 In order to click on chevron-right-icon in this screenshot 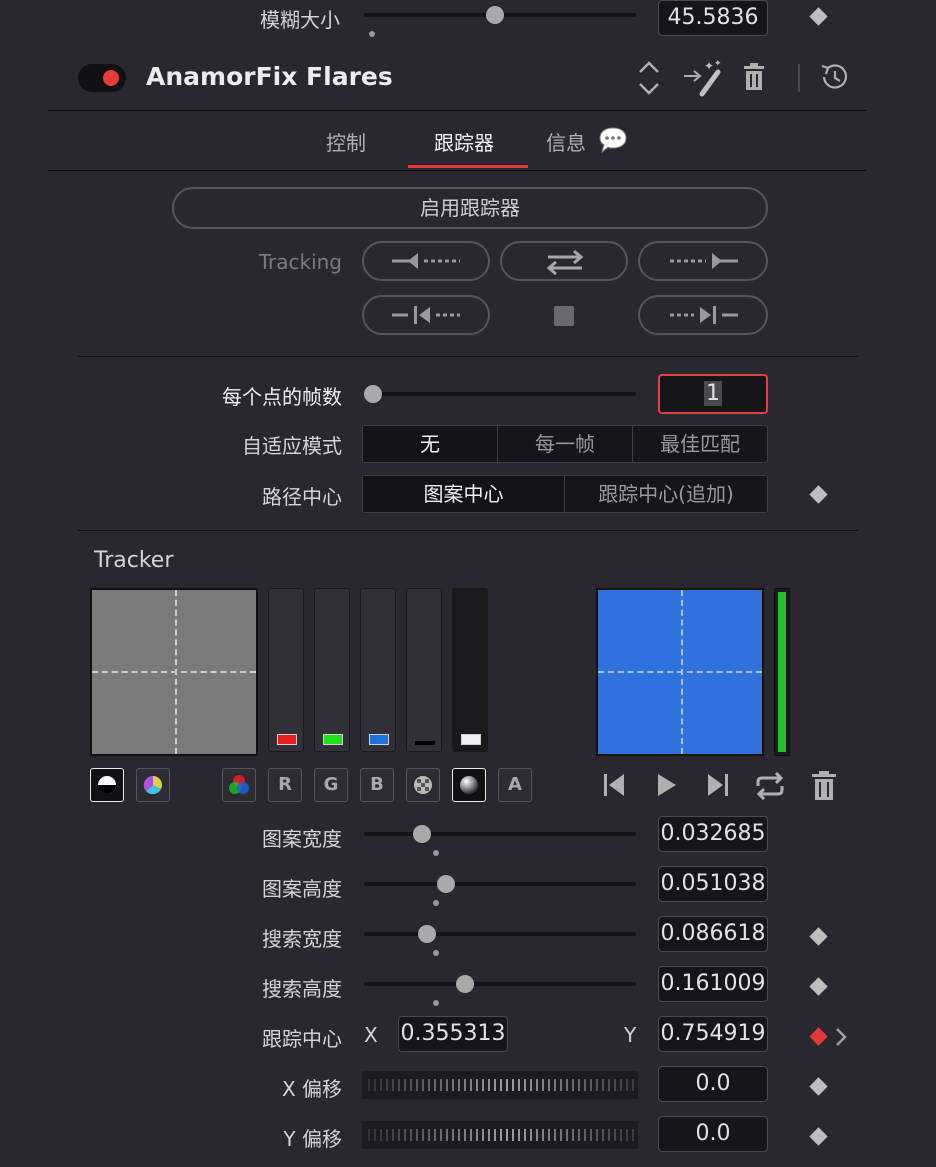, I will do `click(841, 1037)`.